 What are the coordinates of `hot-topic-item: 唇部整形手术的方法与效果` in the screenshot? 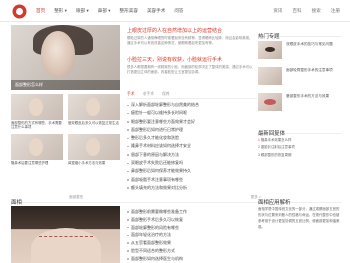 It's located at (300, 103).